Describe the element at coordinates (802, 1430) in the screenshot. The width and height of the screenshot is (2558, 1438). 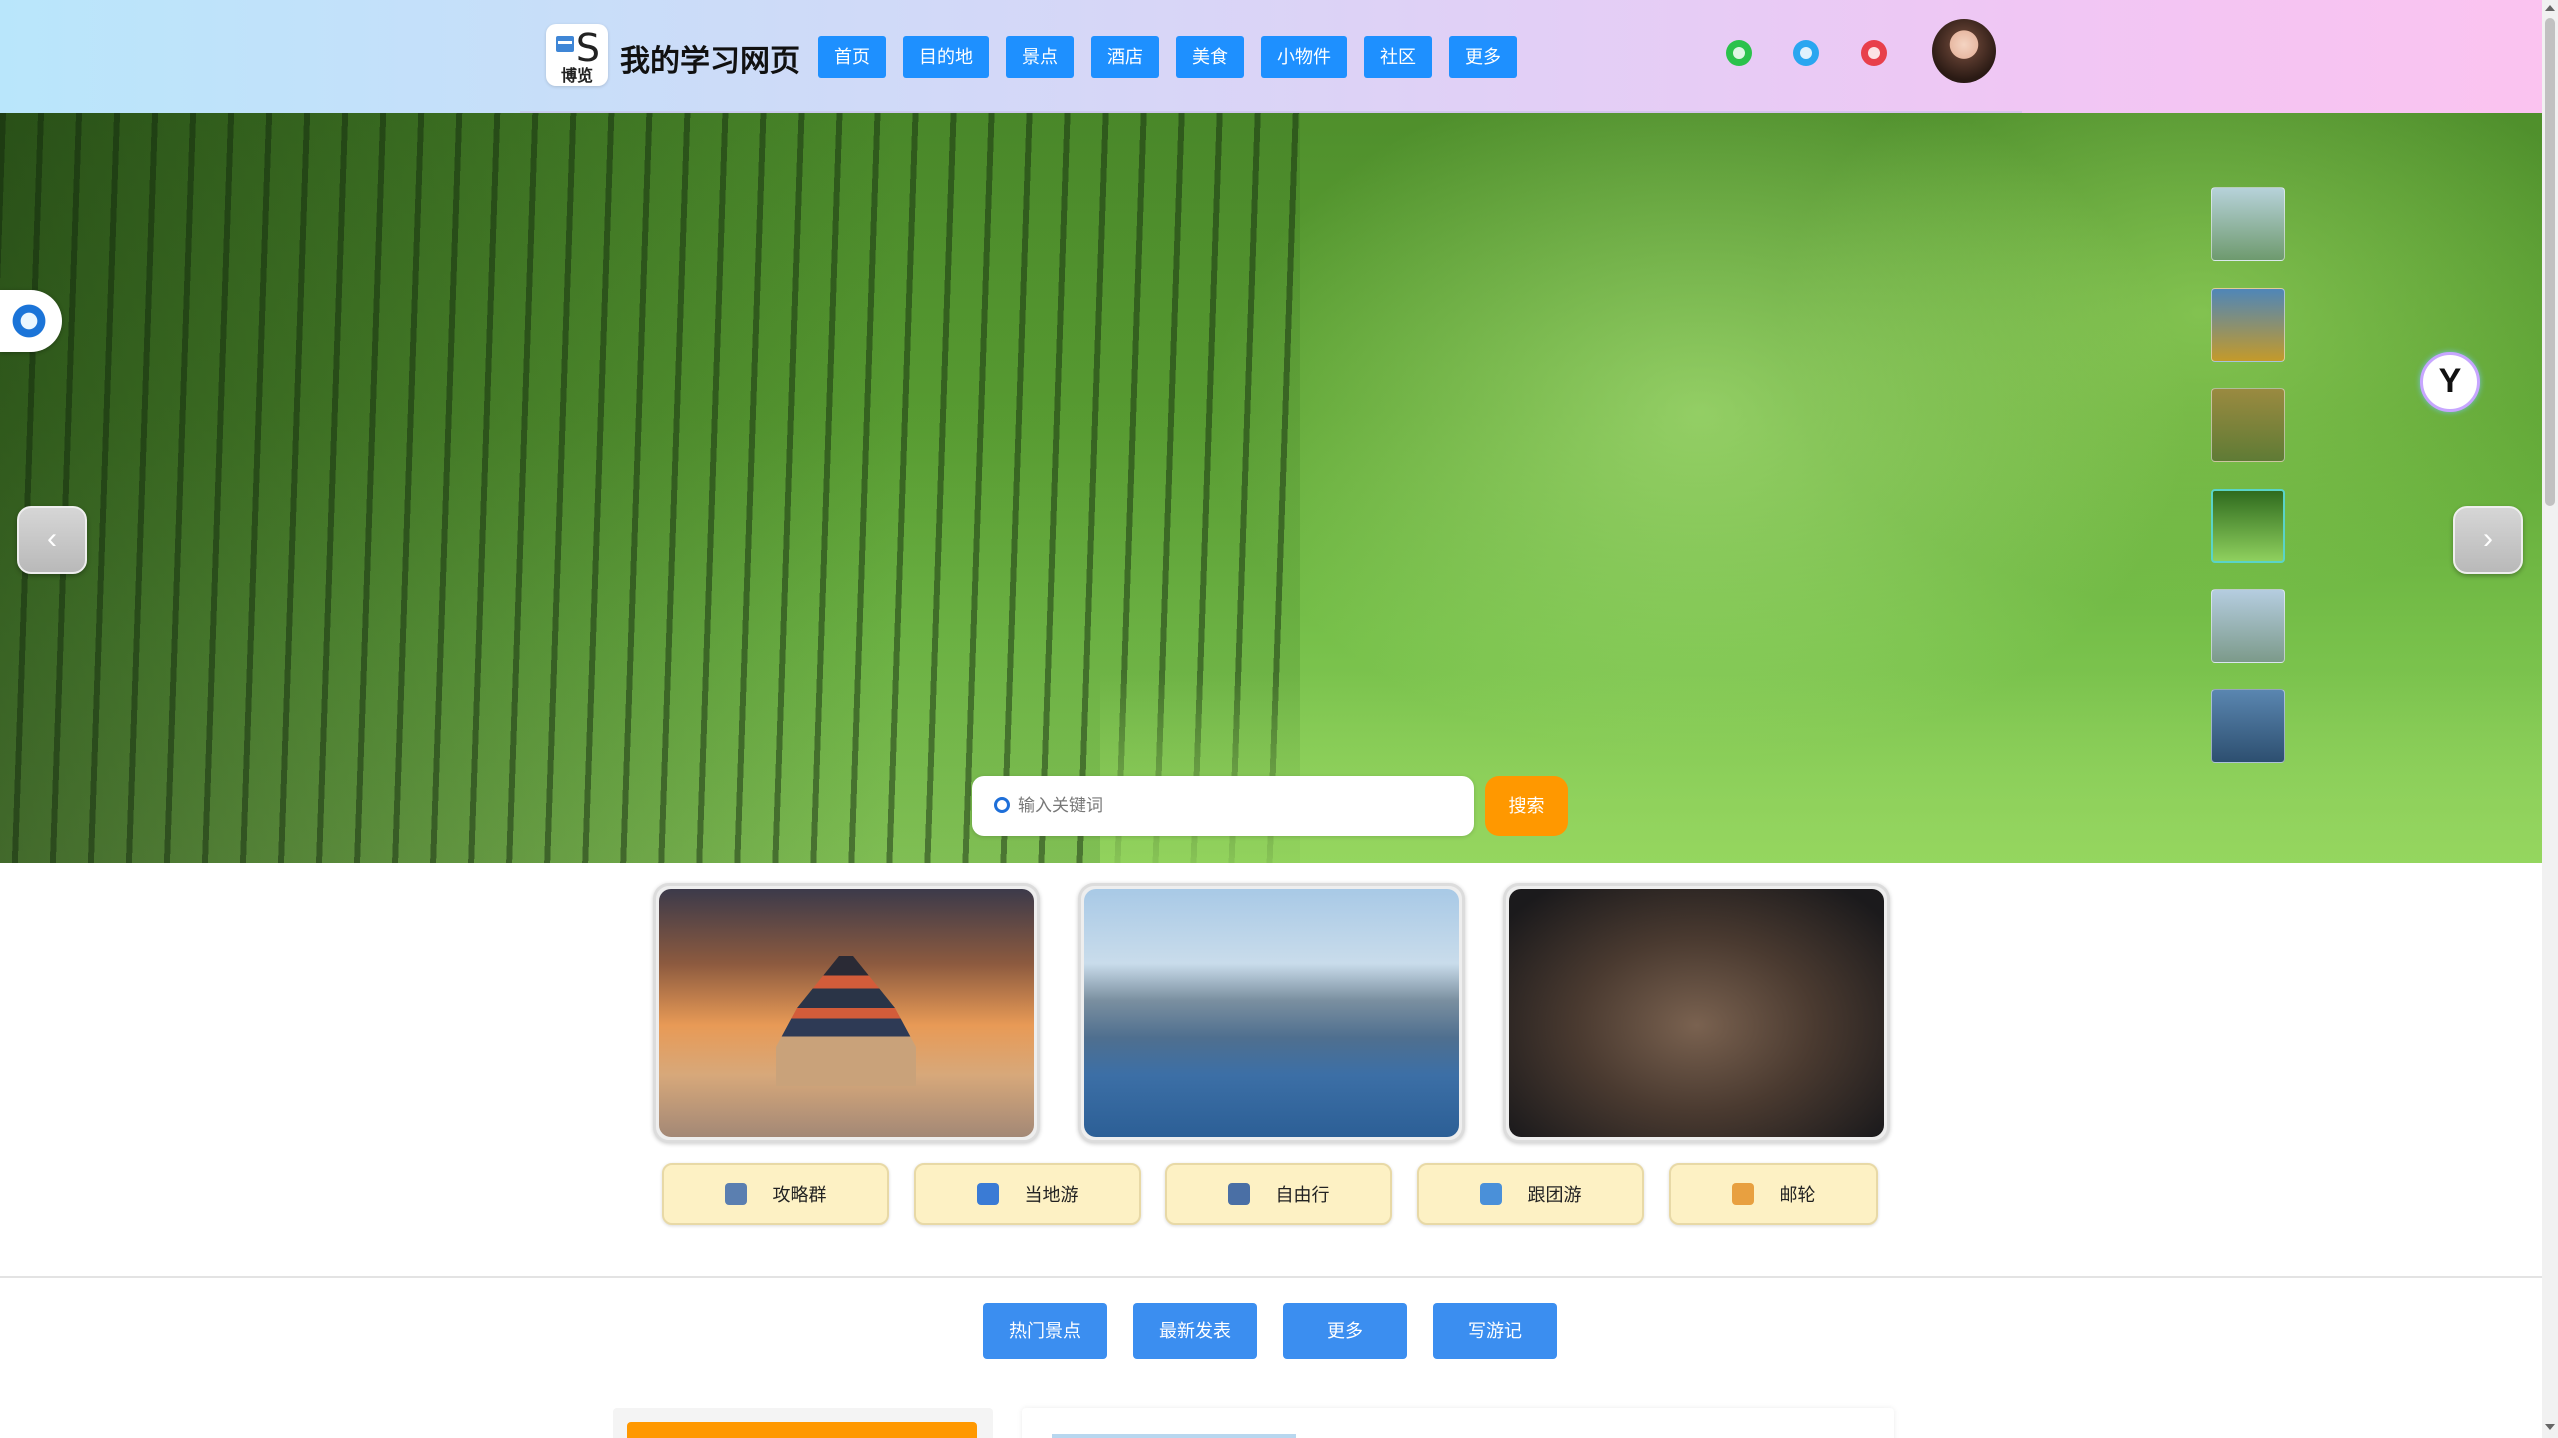
I see `sidebar-header-bar` at that location.